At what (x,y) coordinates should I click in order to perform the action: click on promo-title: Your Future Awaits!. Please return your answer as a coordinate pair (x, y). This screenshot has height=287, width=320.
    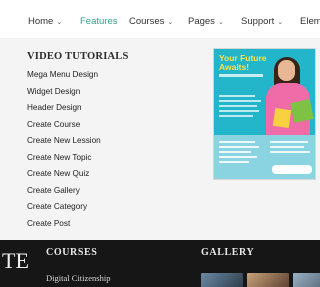
    Looking at the image, I should click on (243, 62).